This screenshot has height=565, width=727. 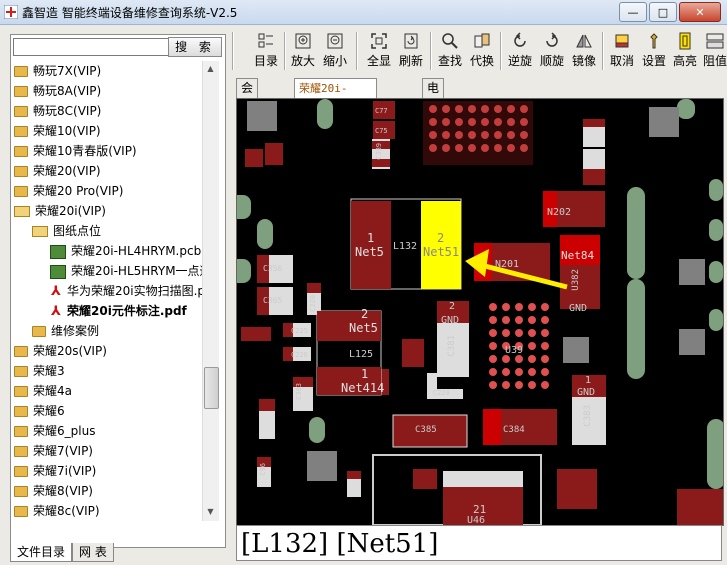 What do you see at coordinates (93, 552) in the screenshot?
I see `tab-netlist: 网 表` at bounding box center [93, 552].